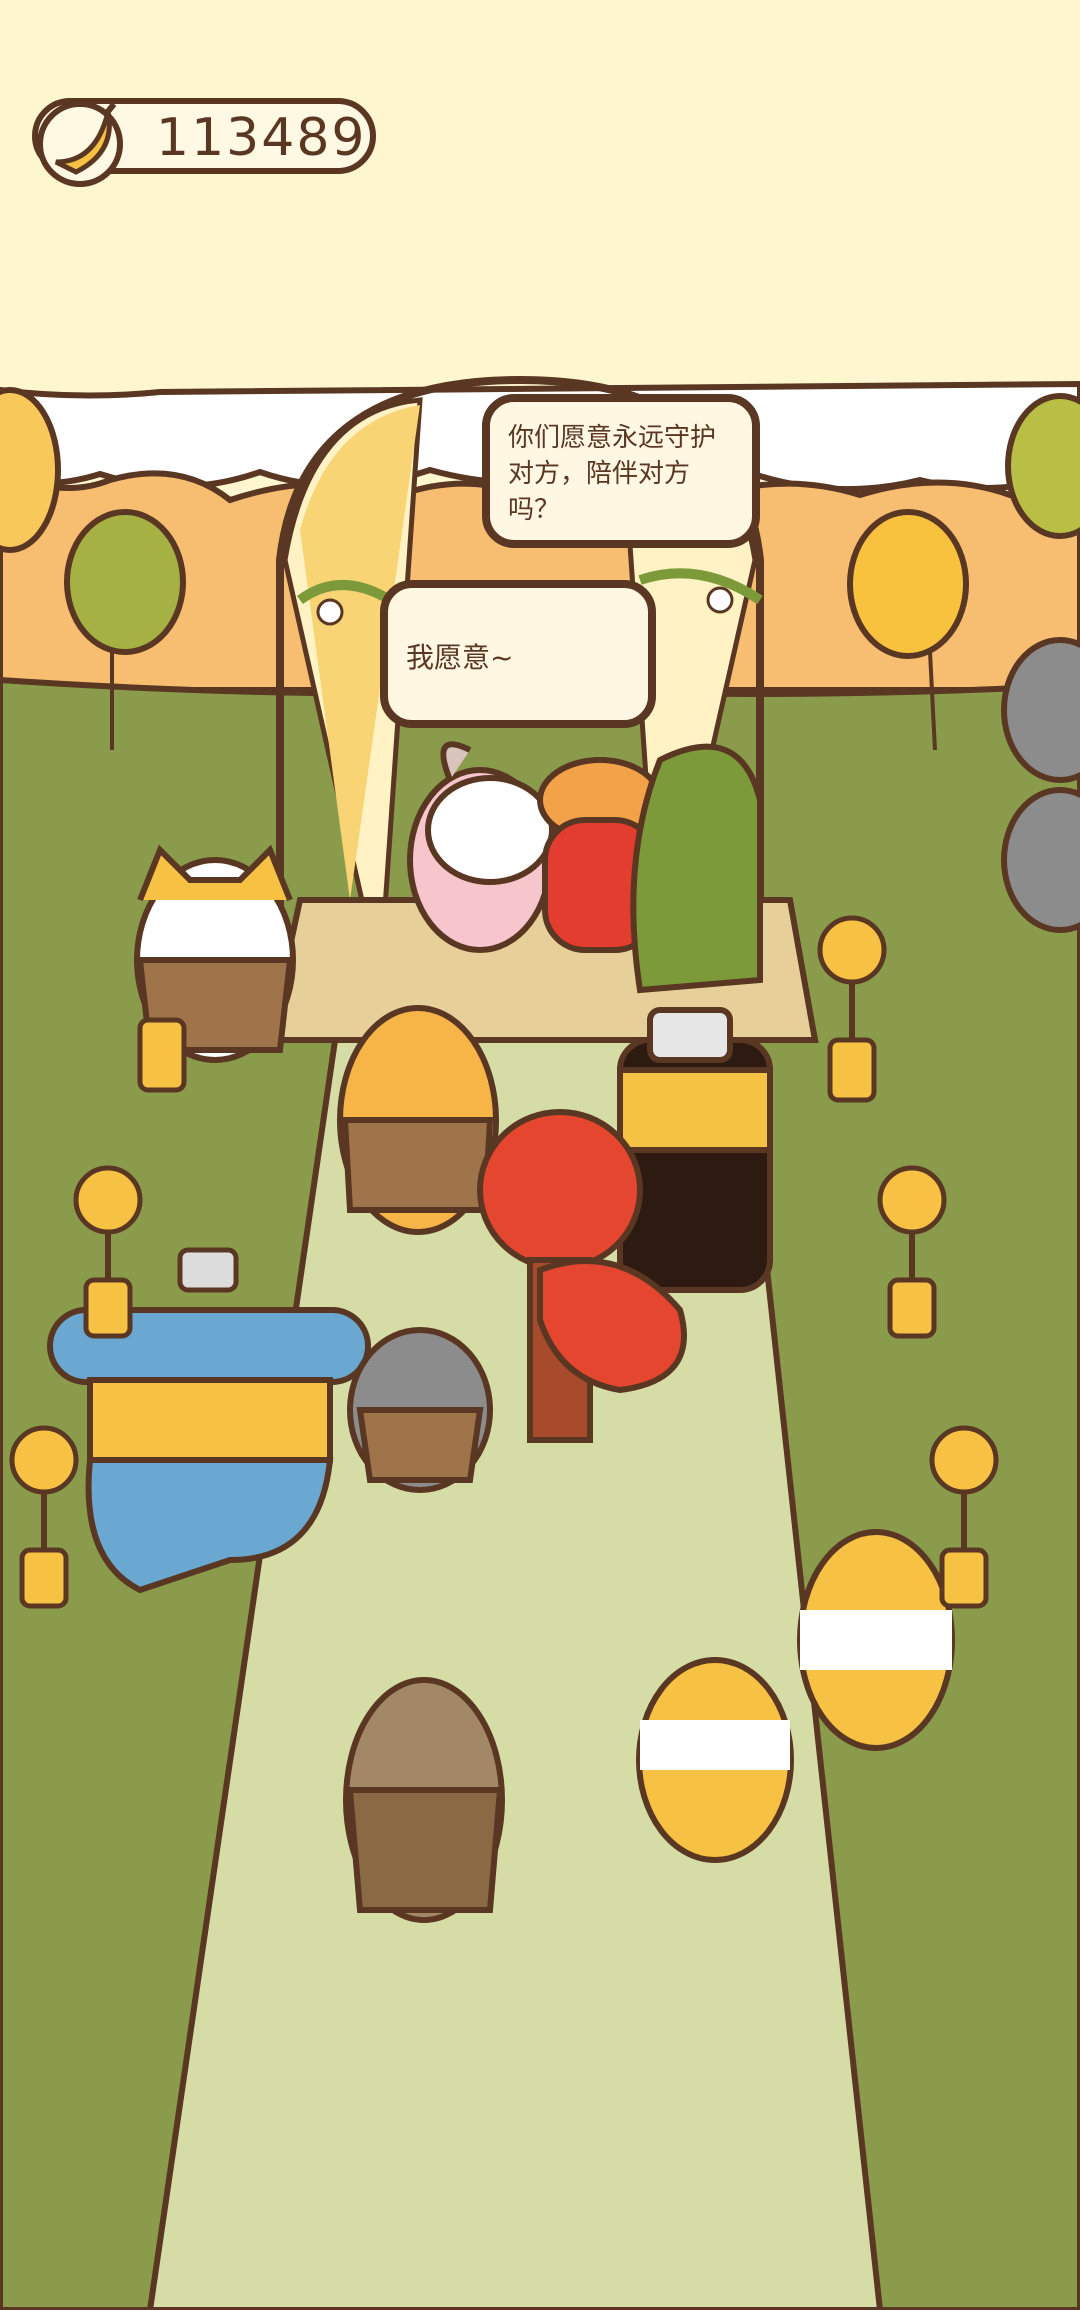 The height and width of the screenshot is (2310, 1080). What do you see at coordinates (424, 1800) in the screenshot?
I see `cat-tabby-bottom` at bounding box center [424, 1800].